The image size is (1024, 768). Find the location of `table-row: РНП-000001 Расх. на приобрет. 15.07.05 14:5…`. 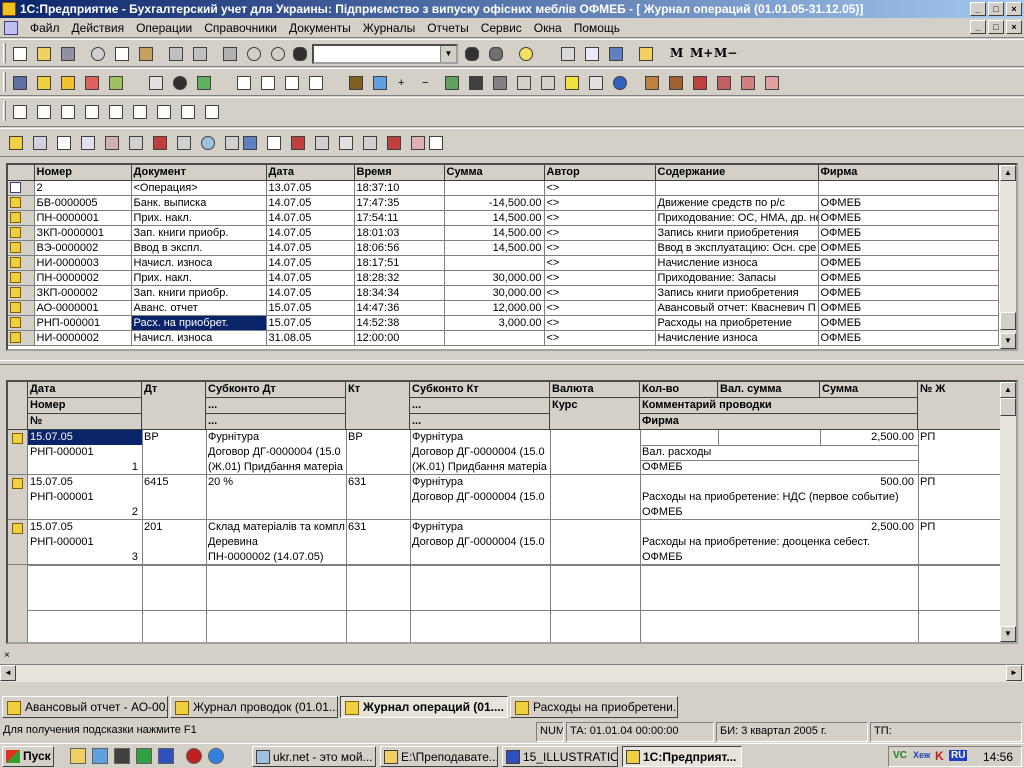

table-row: РНП-000001 Расх. на приобрет. 15.07.05 14:5… is located at coordinates (503, 323).